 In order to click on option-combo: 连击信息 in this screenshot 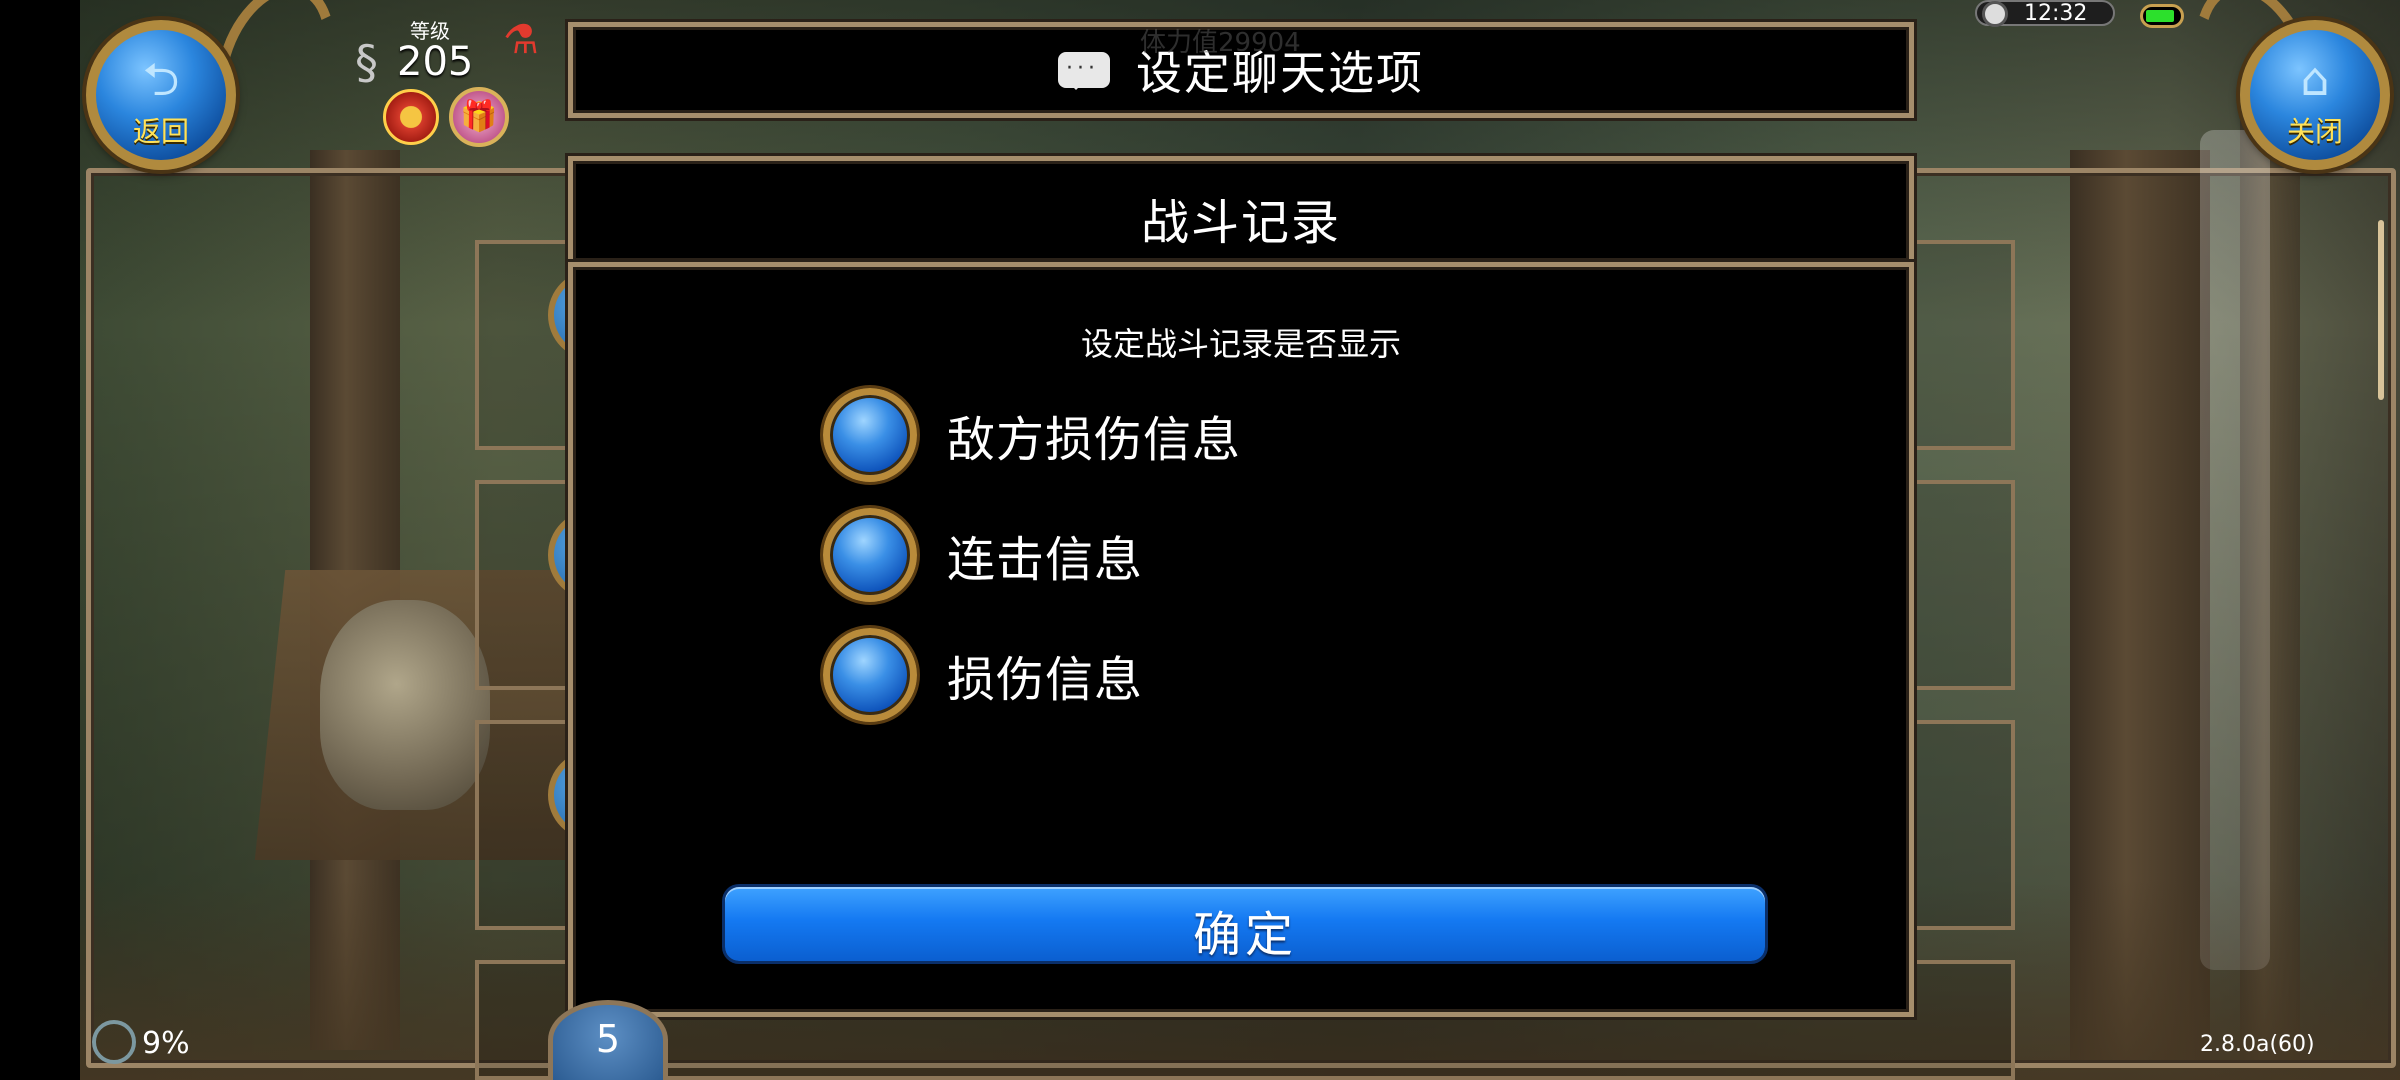, I will do `click(983, 555)`.